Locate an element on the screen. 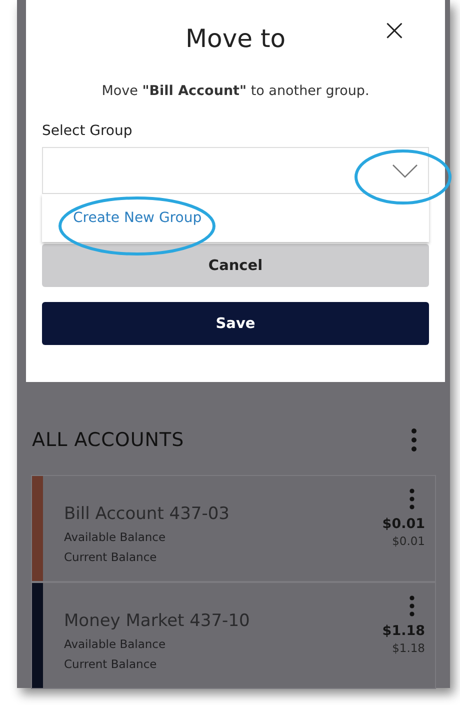 This screenshot has width=460, height=705. current-balance: $1.18 is located at coordinates (408, 648).